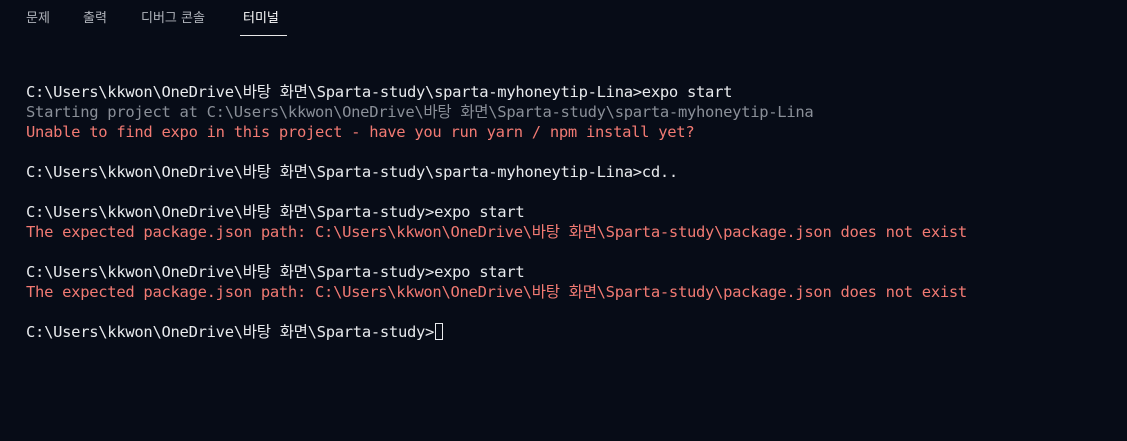 The width and height of the screenshot is (1127, 441). I want to click on tab-problems: 문제, so click(38, 19).